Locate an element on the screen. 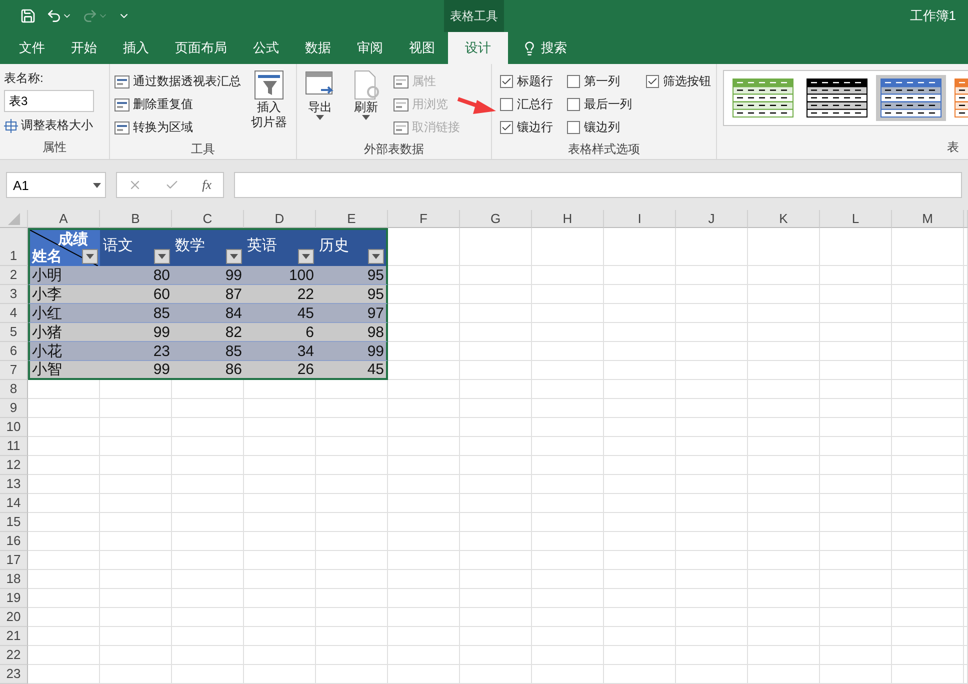 The image size is (968, 684). table-style-option is located at coordinates (911, 98).